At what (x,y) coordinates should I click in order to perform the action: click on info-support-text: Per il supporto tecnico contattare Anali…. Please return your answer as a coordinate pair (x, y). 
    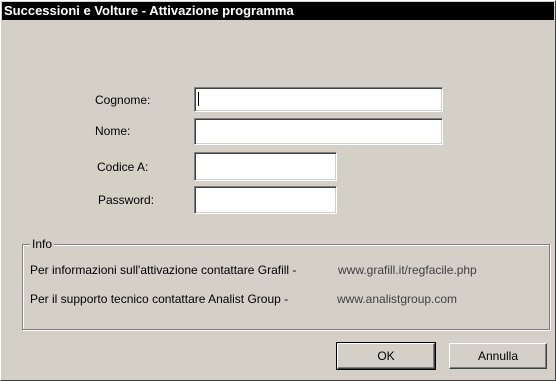
    Looking at the image, I should click on (159, 299).